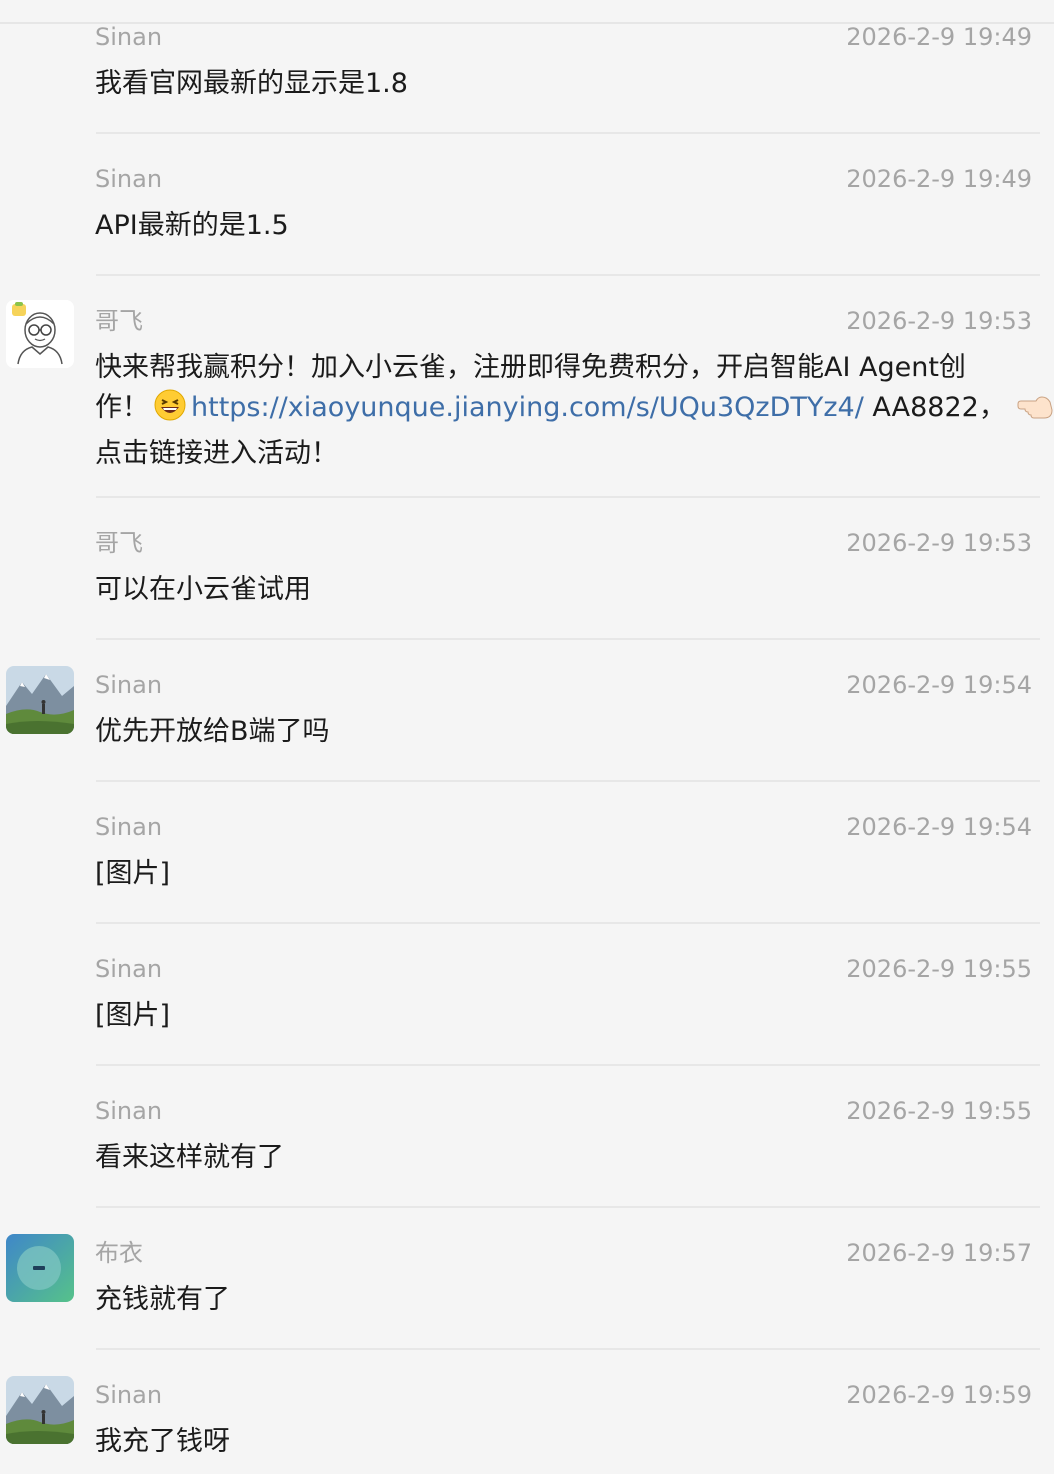 The image size is (1054, 1474). I want to click on message-text-line: 点击链接进入活动！, so click(216, 453).